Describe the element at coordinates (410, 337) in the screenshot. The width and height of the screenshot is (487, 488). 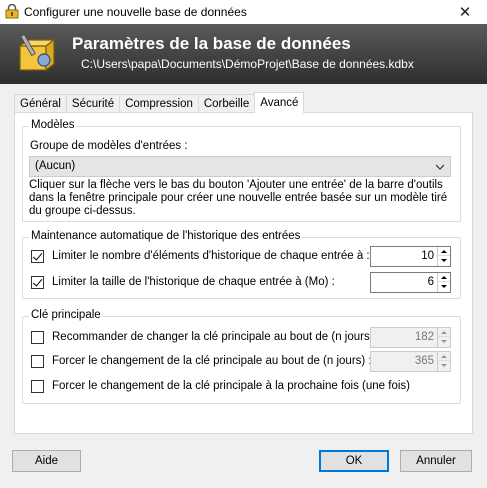
I see `recommend-days-spinner: 182` at that location.